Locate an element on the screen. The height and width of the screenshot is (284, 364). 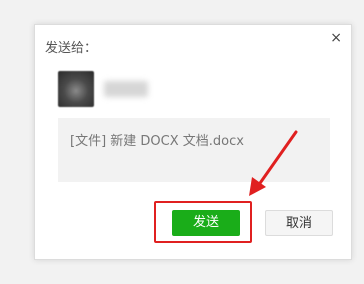
annotation-arrow-icon is located at coordinates (273, 163).